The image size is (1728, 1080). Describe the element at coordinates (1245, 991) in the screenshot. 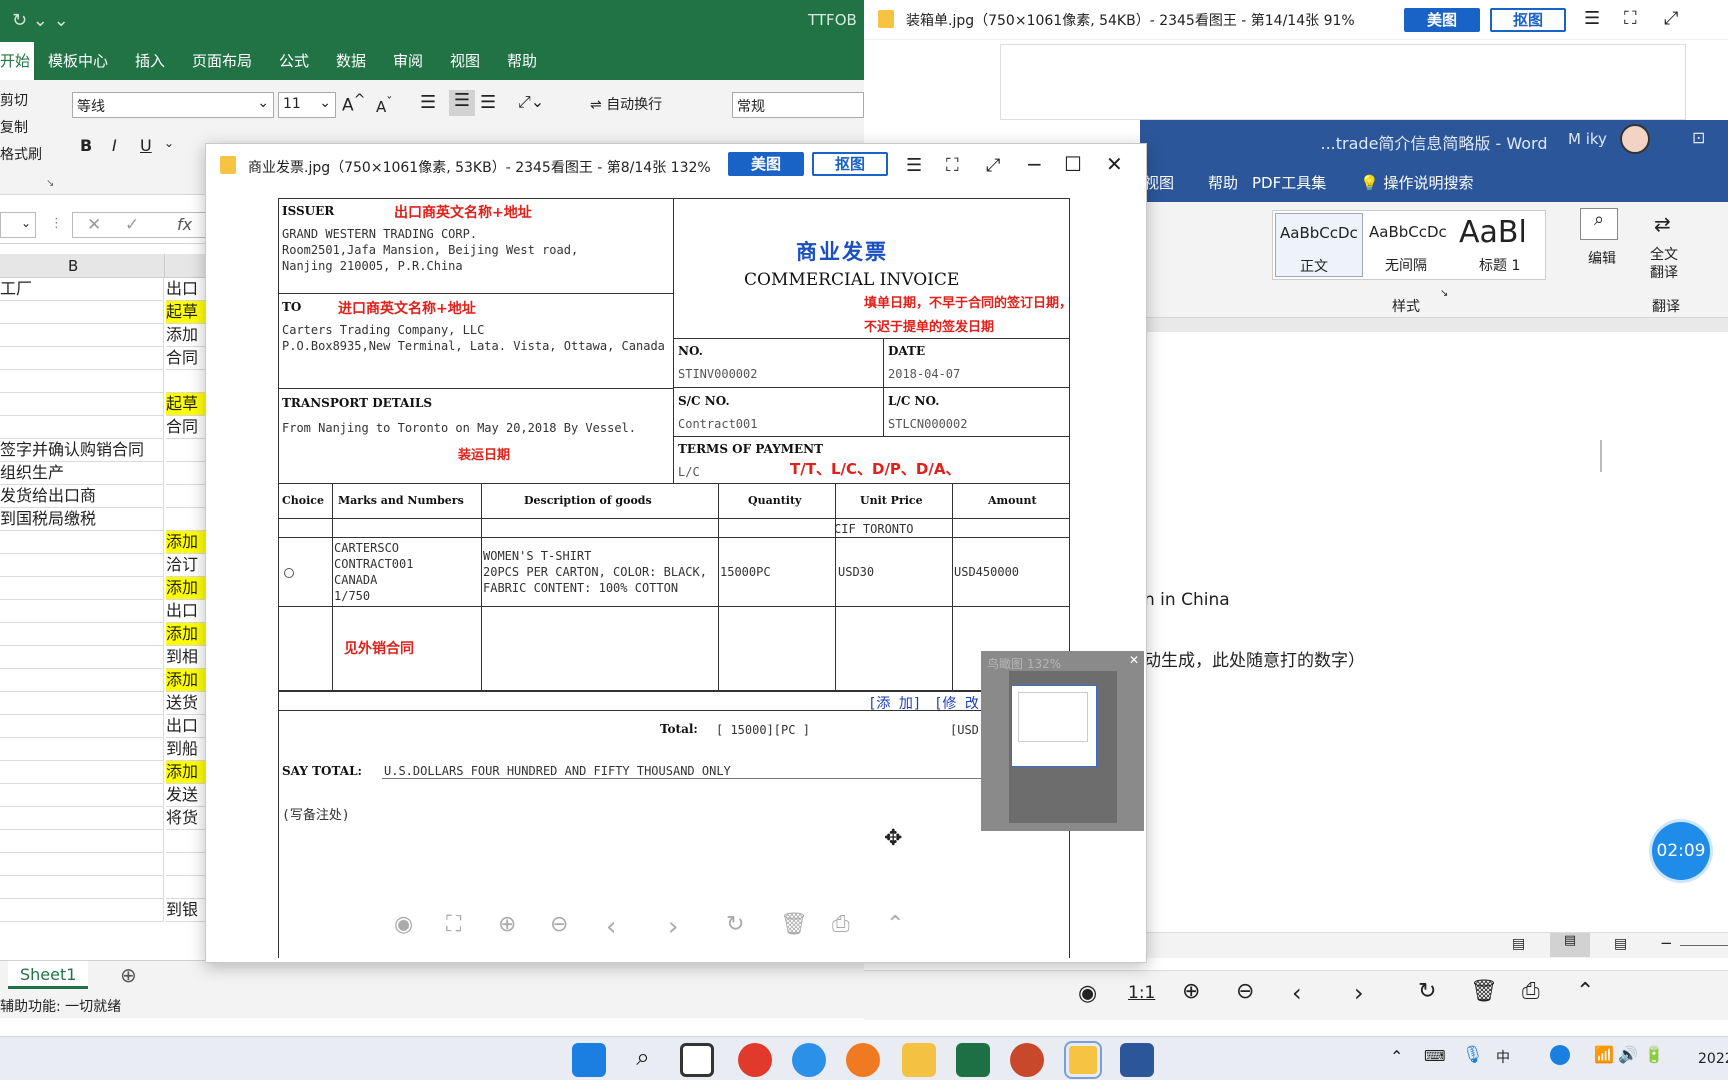

I see `zoom-out-icon: ⊖` at that location.